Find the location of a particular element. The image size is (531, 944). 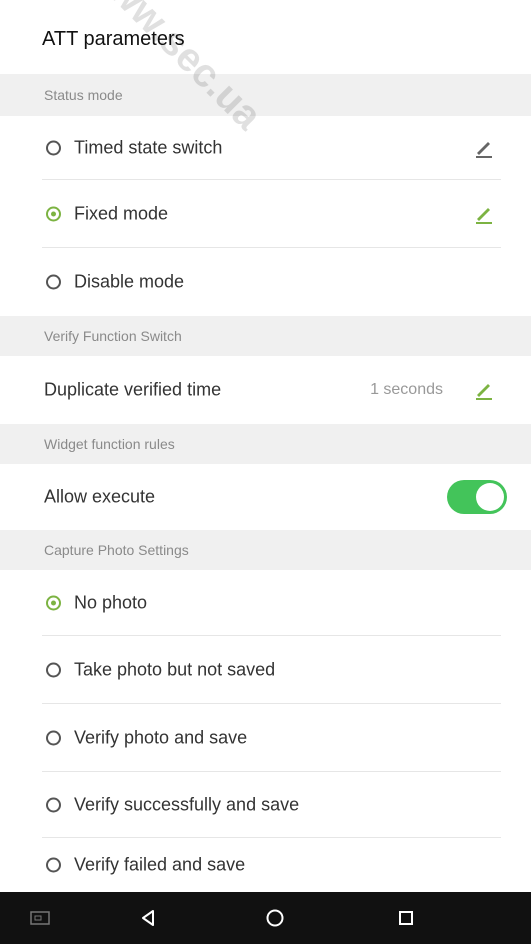

option-timed-state-switch: Timed state switch is located at coordinates (265, 148).